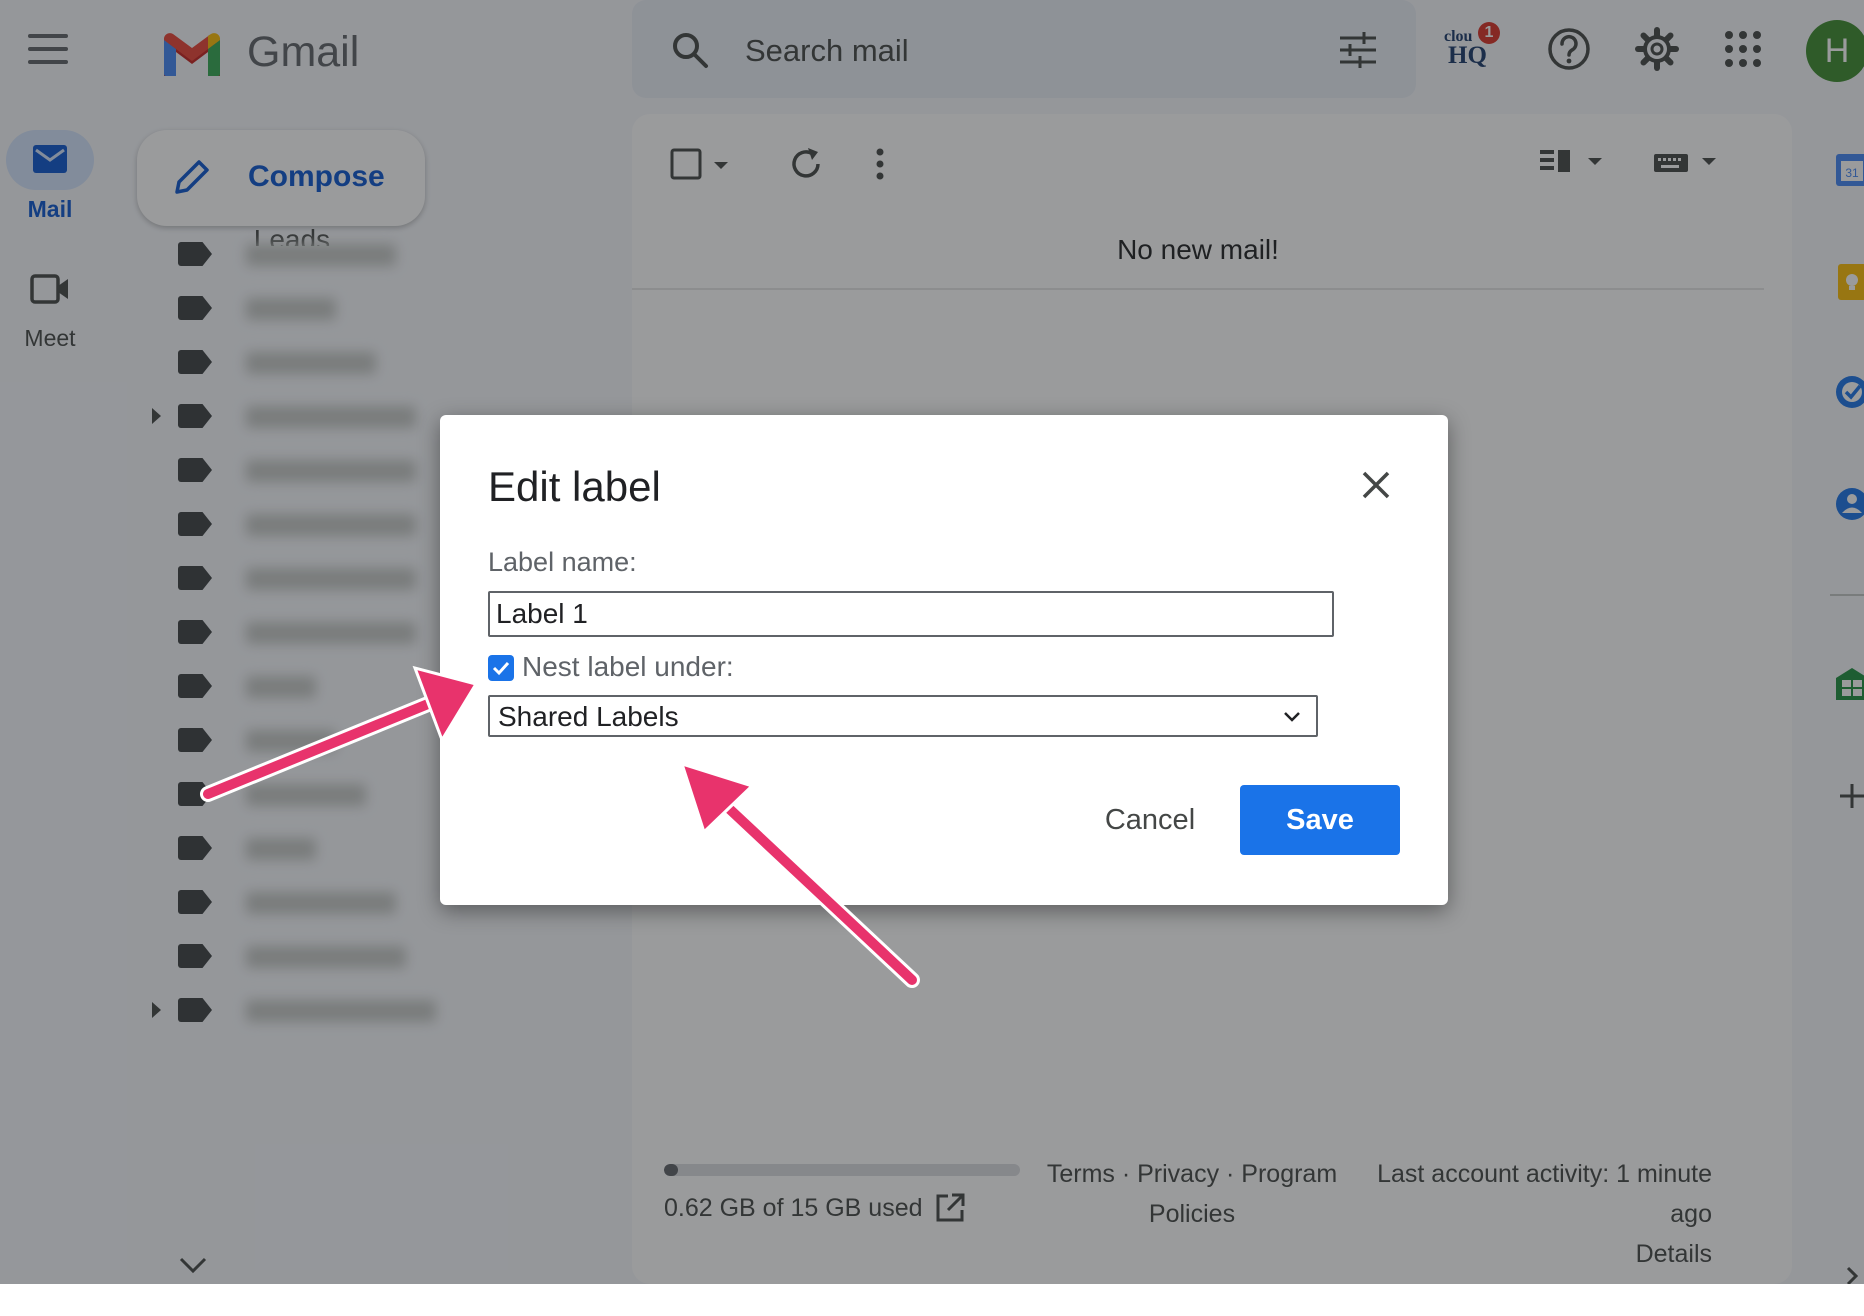 The width and height of the screenshot is (1864, 1316). What do you see at coordinates (588, 716) in the screenshot?
I see `parent-label-selected: Shared Labels` at bounding box center [588, 716].